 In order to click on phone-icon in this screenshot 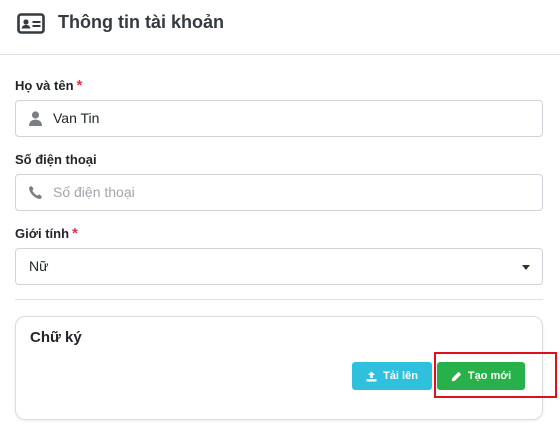, I will do `click(35, 192)`.